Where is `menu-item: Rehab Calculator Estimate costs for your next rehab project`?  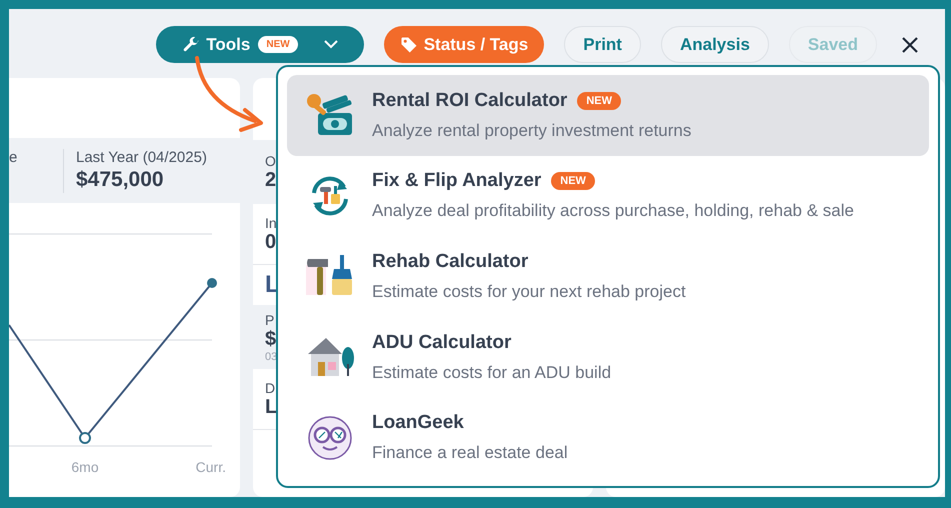 menu-item: Rehab Calculator Estimate costs for your next rehab project is located at coordinates (608, 276).